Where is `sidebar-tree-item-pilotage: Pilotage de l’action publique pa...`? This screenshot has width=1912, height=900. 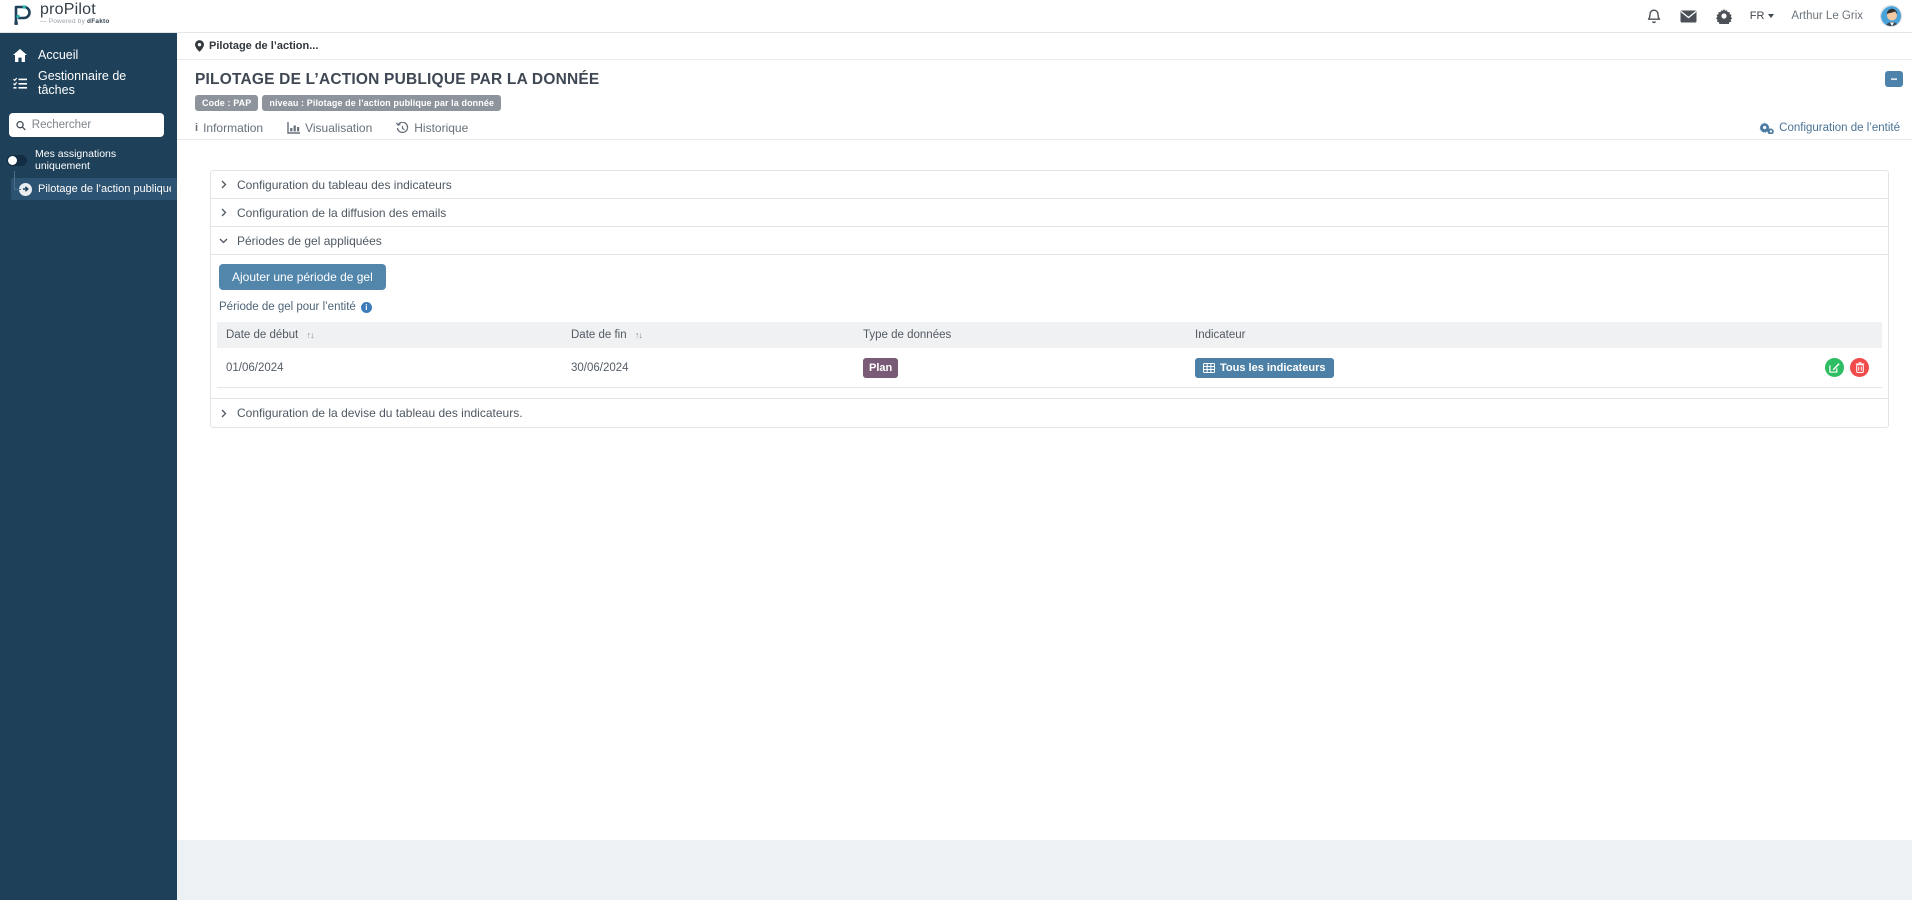 sidebar-tree-item-pilotage: Pilotage de l’action publique pa... is located at coordinates (94, 189).